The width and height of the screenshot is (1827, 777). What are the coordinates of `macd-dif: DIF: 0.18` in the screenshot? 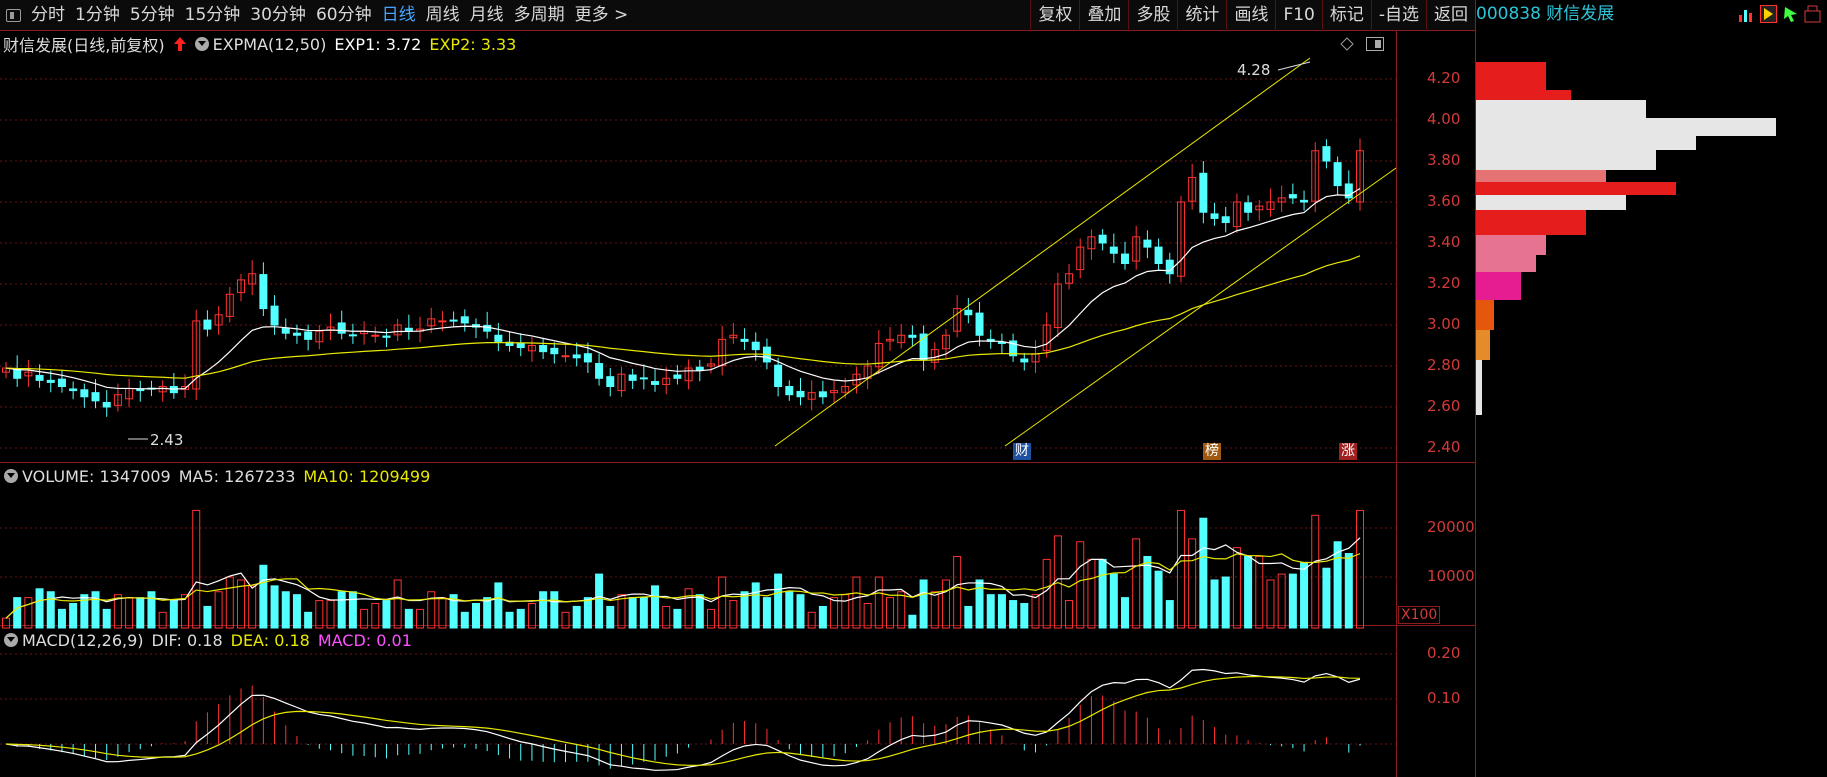 It's located at (187, 640).